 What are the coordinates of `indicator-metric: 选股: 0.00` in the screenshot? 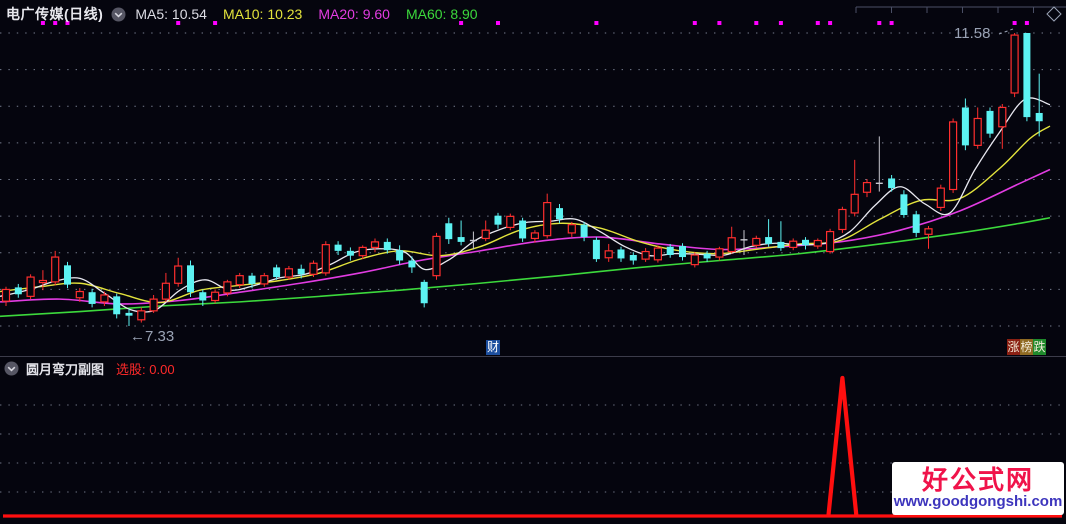 It's located at (145, 368).